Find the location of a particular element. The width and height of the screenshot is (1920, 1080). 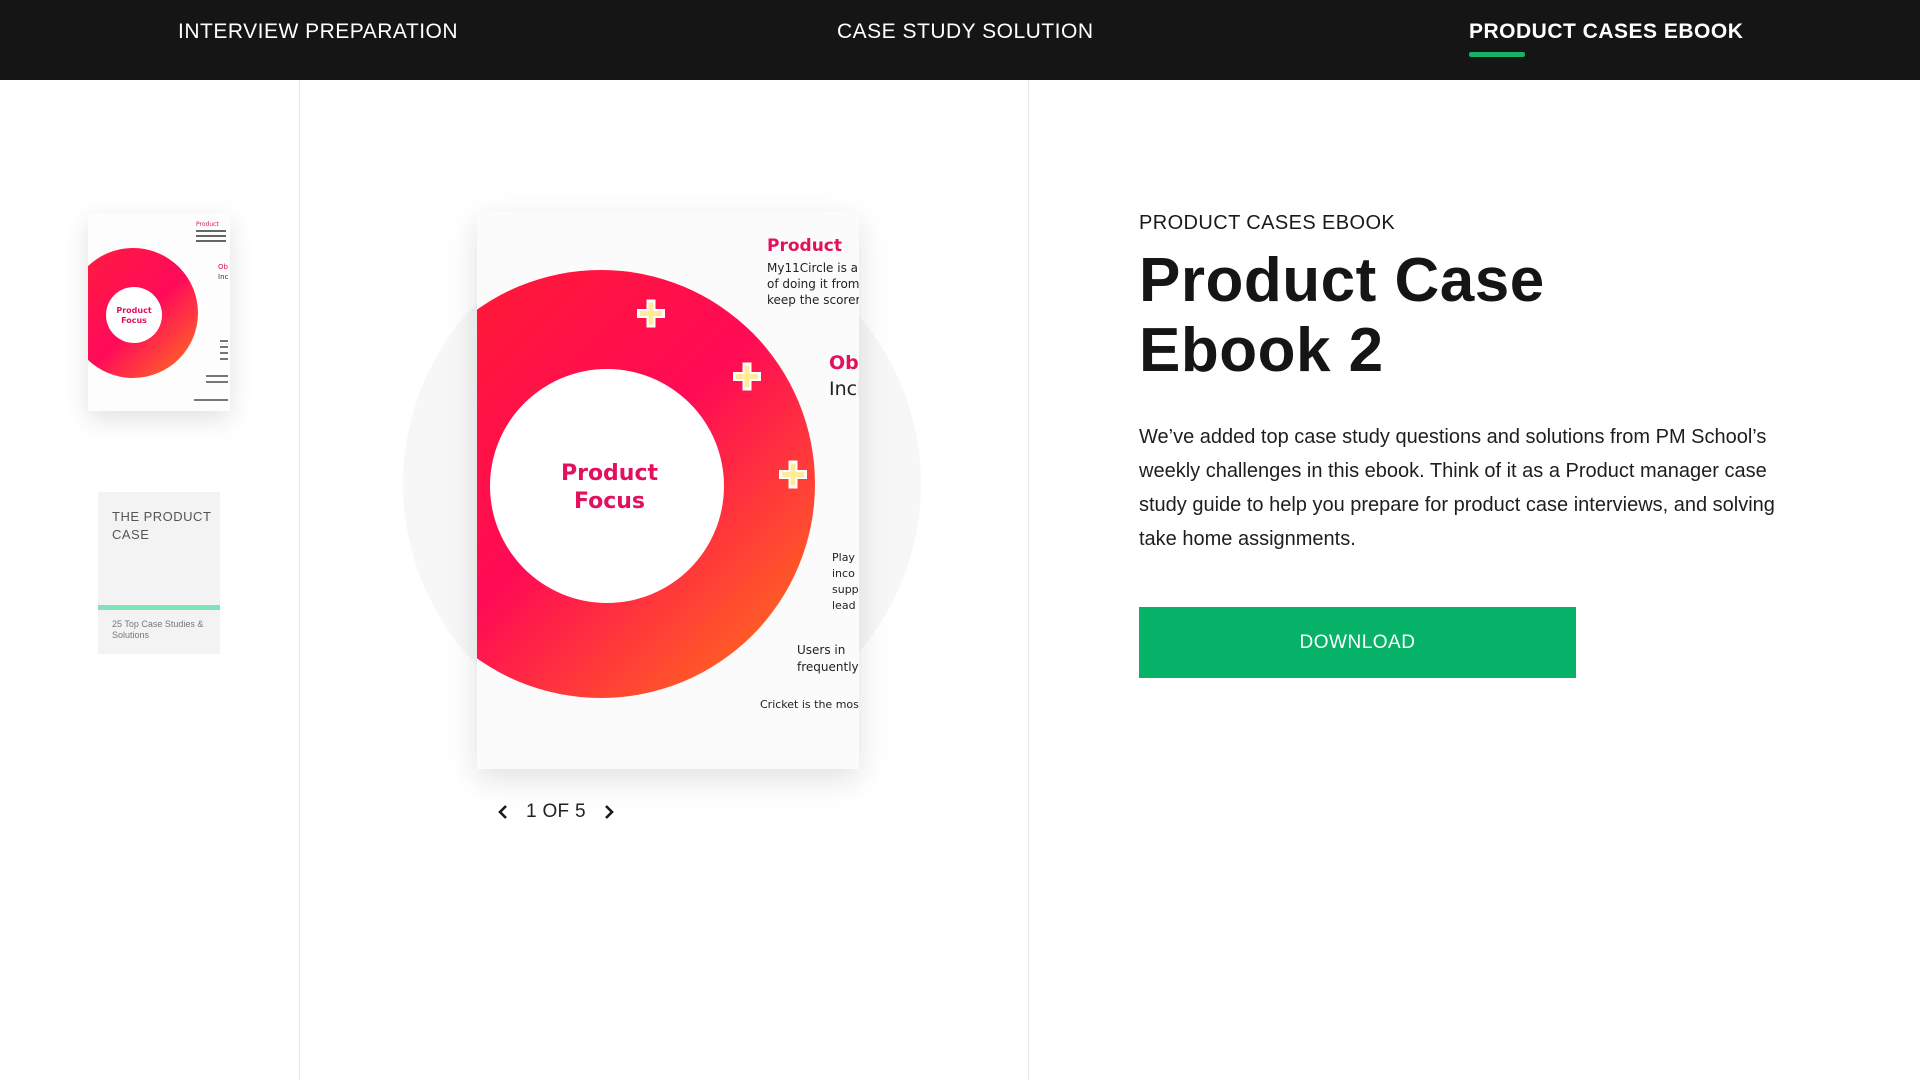

page-title: Product Case Ebook 2 is located at coordinates (1342, 315).